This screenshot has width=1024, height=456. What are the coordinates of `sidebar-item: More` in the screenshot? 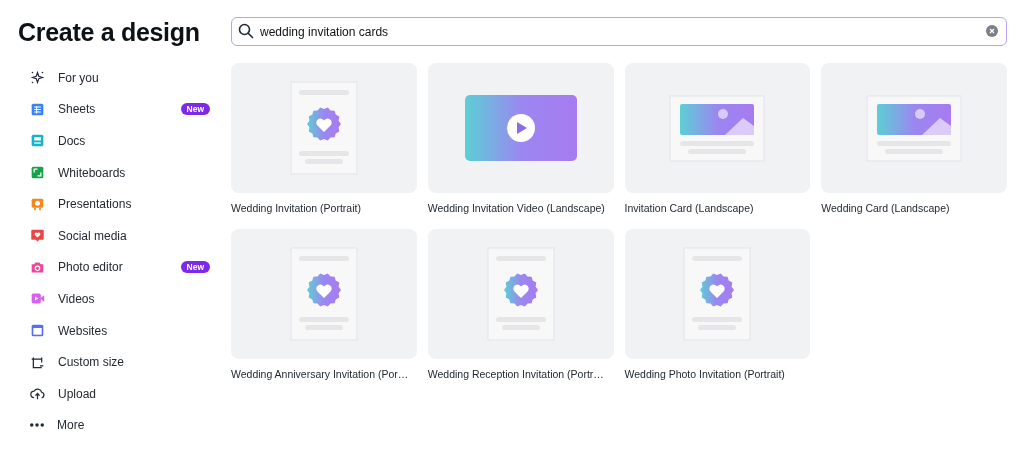 It's located at (133, 425).